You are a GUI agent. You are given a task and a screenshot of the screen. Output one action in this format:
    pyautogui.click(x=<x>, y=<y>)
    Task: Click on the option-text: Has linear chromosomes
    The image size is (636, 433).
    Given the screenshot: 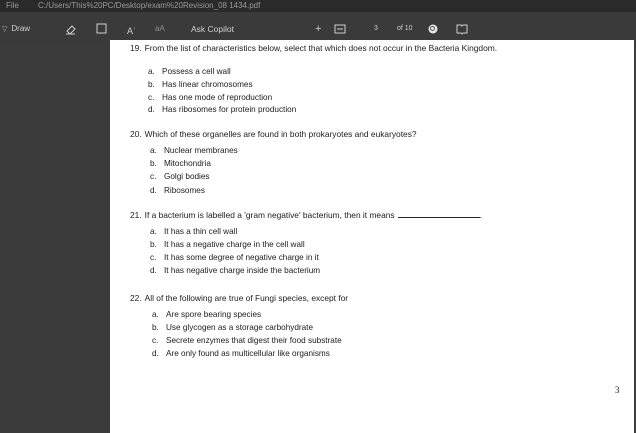 What is the action you would take?
    pyautogui.click(x=207, y=84)
    